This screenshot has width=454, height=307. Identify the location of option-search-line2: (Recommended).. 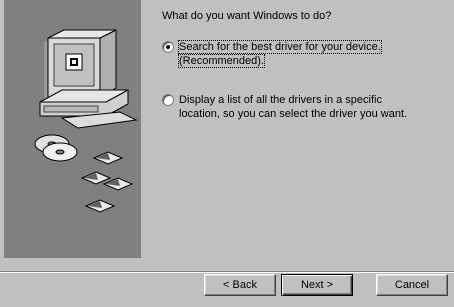
(221, 61).